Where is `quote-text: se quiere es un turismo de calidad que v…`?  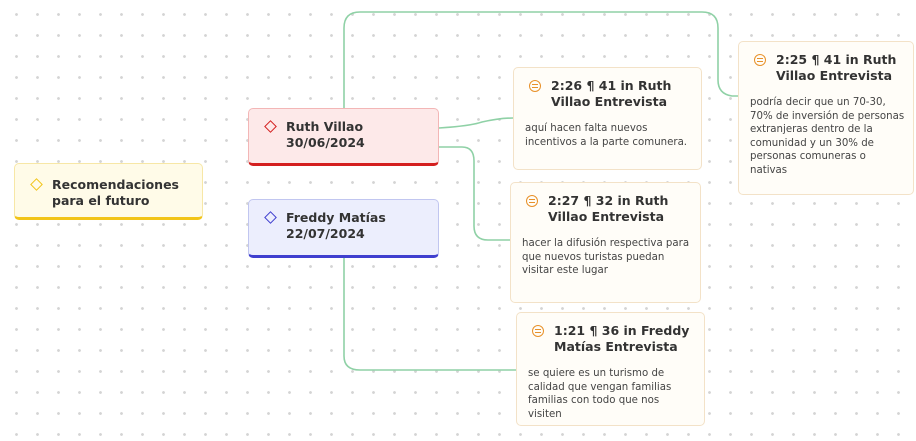 quote-text: se quiere es un turismo de calidad que v… is located at coordinates (600, 394).